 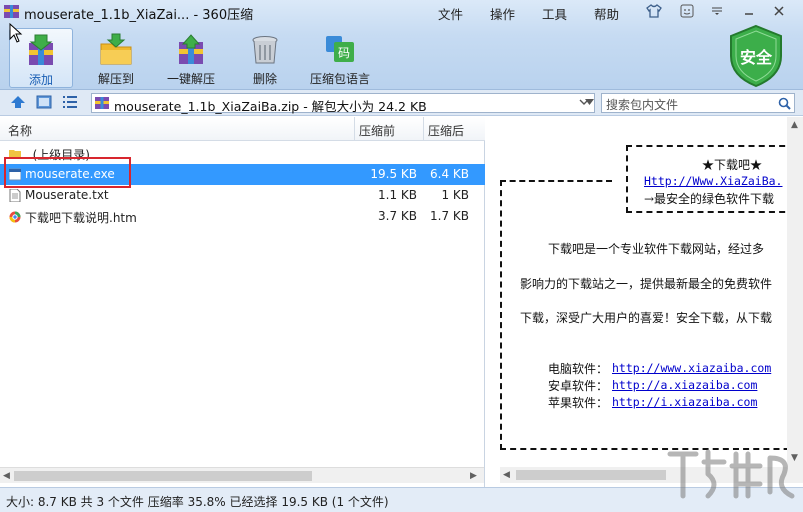 I want to click on delete-icon, so click(x=265, y=50).